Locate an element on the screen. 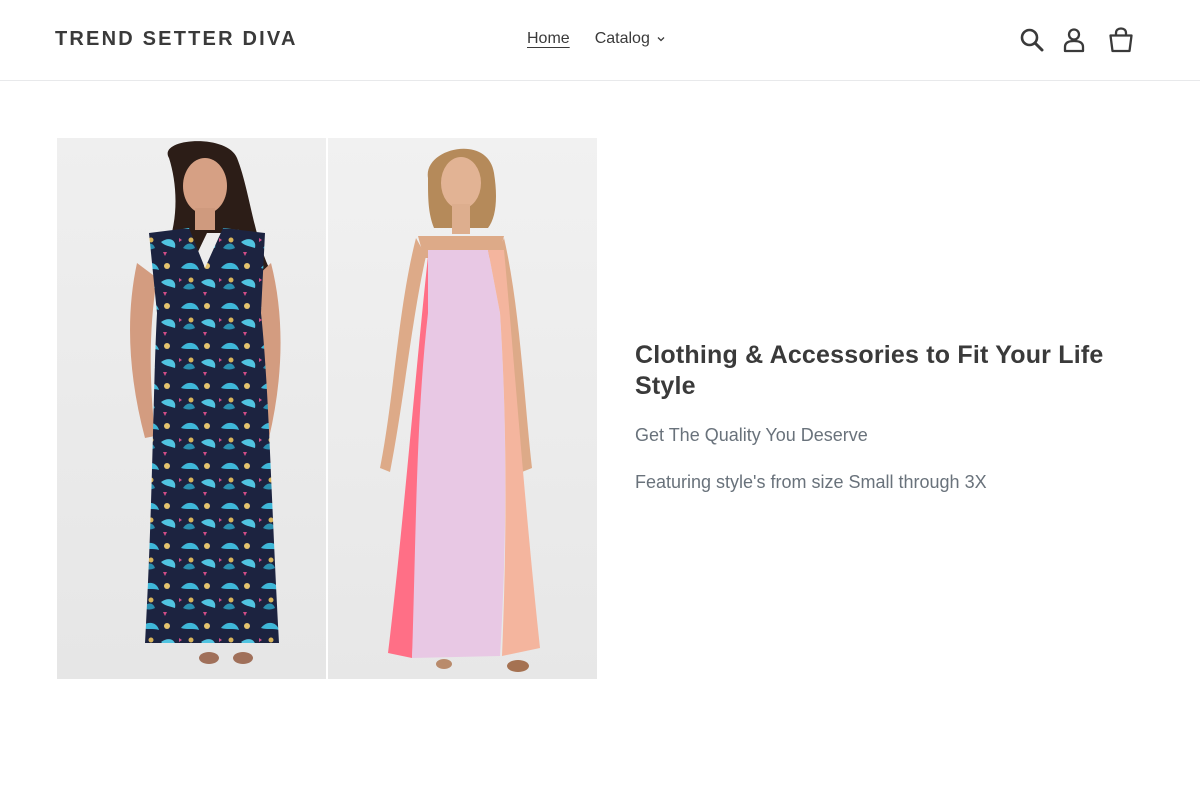 The width and height of the screenshot is (1200, 800). nav-item-home: Home is located at coordinates (548, 39).